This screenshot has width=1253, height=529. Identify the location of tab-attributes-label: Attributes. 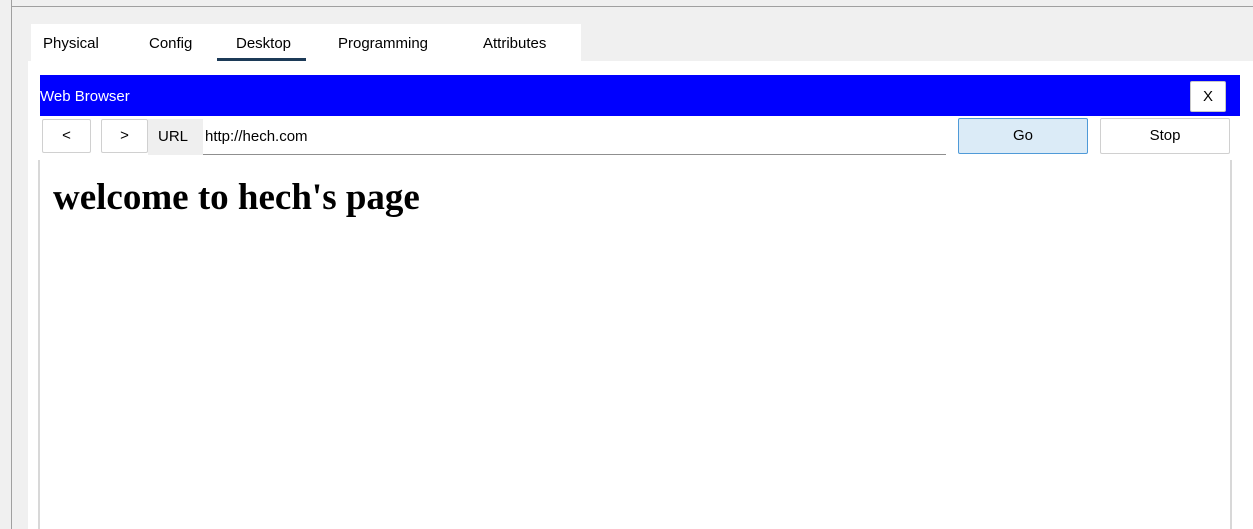
(515, 43).